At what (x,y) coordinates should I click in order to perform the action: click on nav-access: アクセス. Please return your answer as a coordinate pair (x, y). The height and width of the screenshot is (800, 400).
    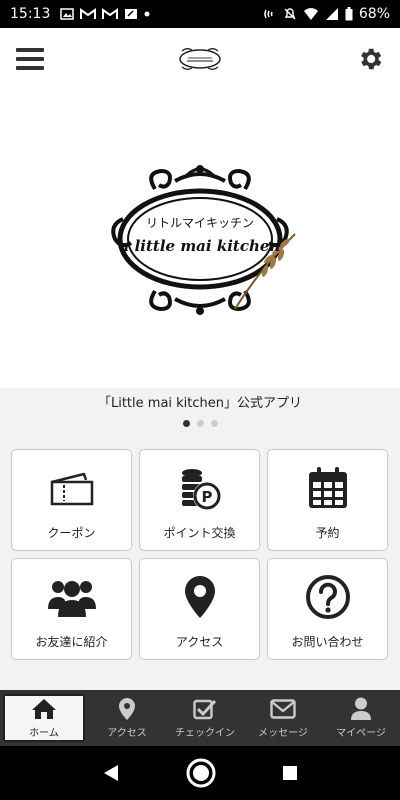
    Looking at the image, I should click on (127, 718).